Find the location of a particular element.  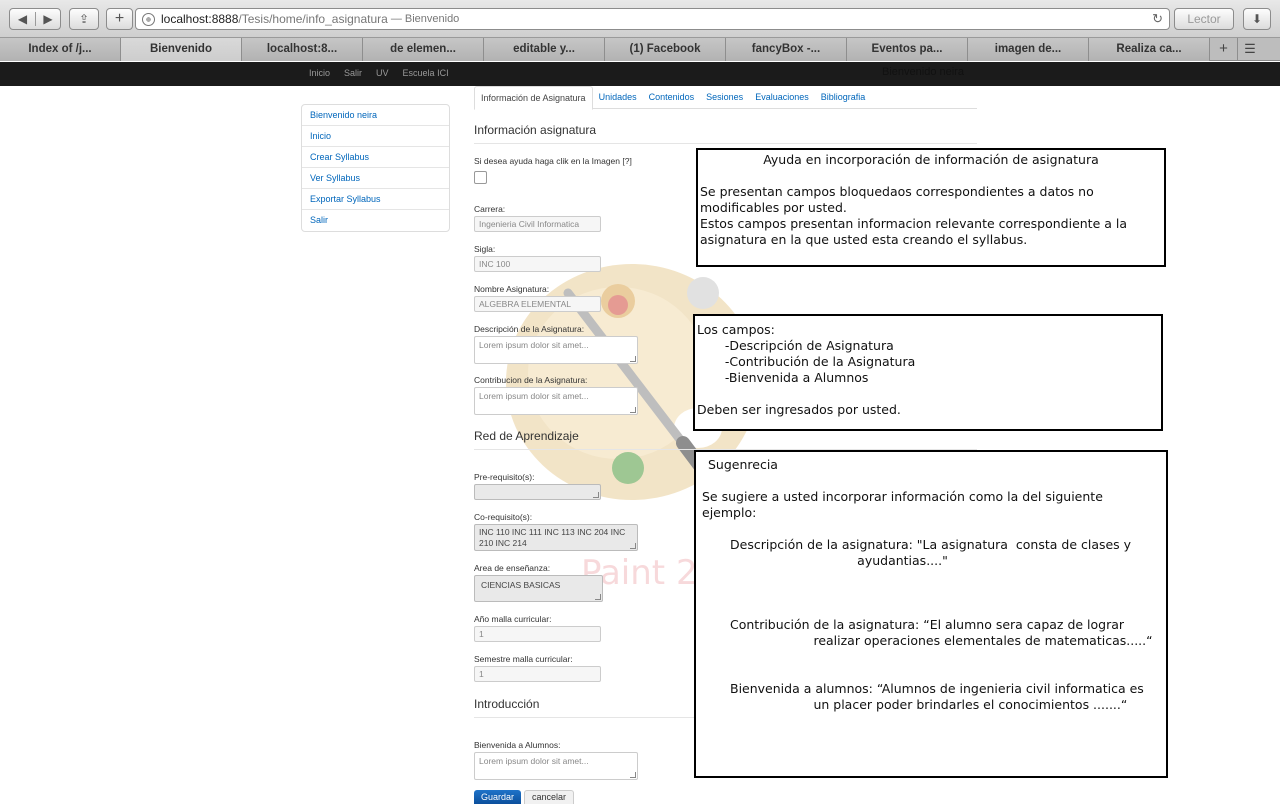

navbar-link-inicio: Inicio is located at coordinates (319, 73).